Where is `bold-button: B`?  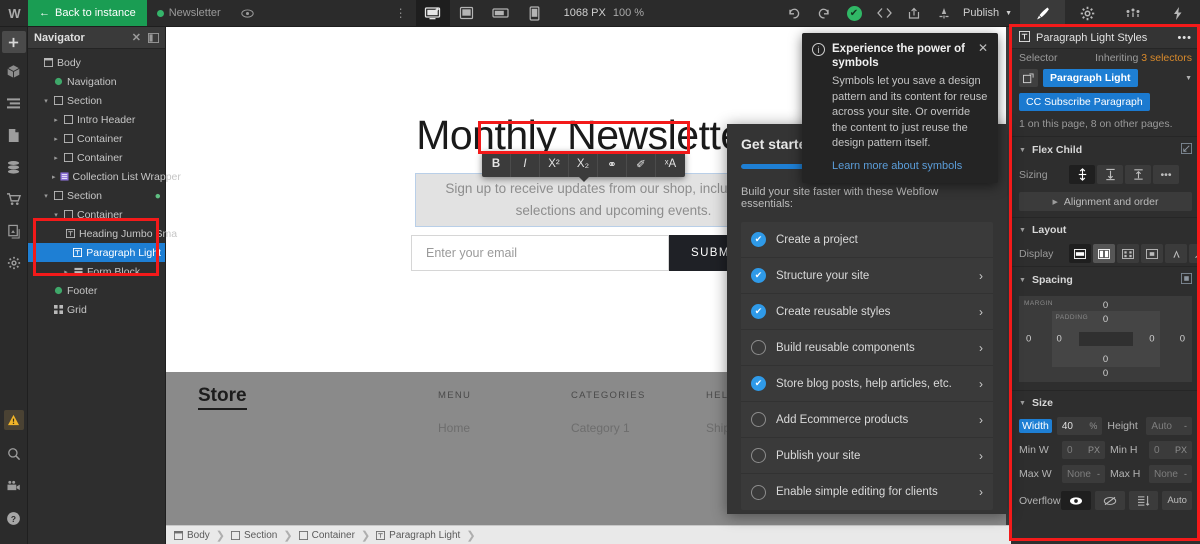
bold-button: B is located at coordinates (496, 164).